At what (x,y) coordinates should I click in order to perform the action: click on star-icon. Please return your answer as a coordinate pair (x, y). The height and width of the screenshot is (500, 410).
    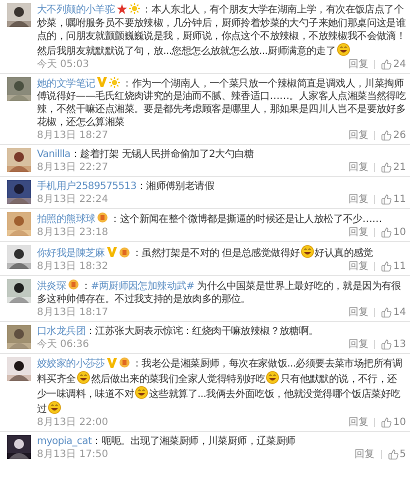
    Looking at the image, I should click on (121, 9).